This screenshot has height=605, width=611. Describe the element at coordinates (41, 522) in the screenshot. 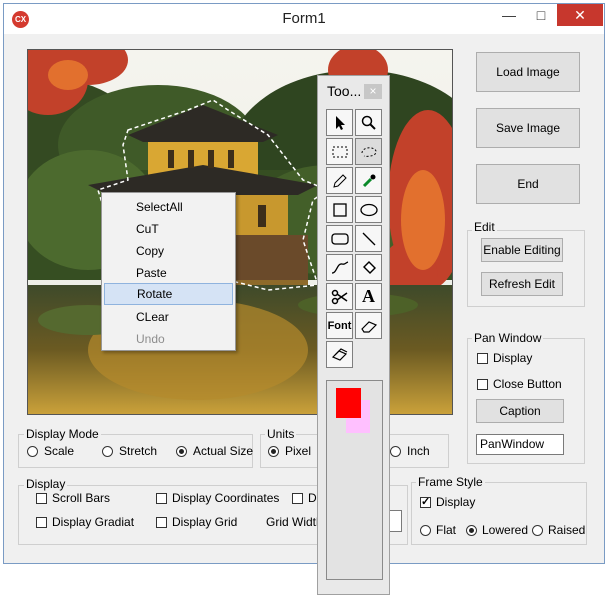

I see `display-gradient-checkbox` at that location.